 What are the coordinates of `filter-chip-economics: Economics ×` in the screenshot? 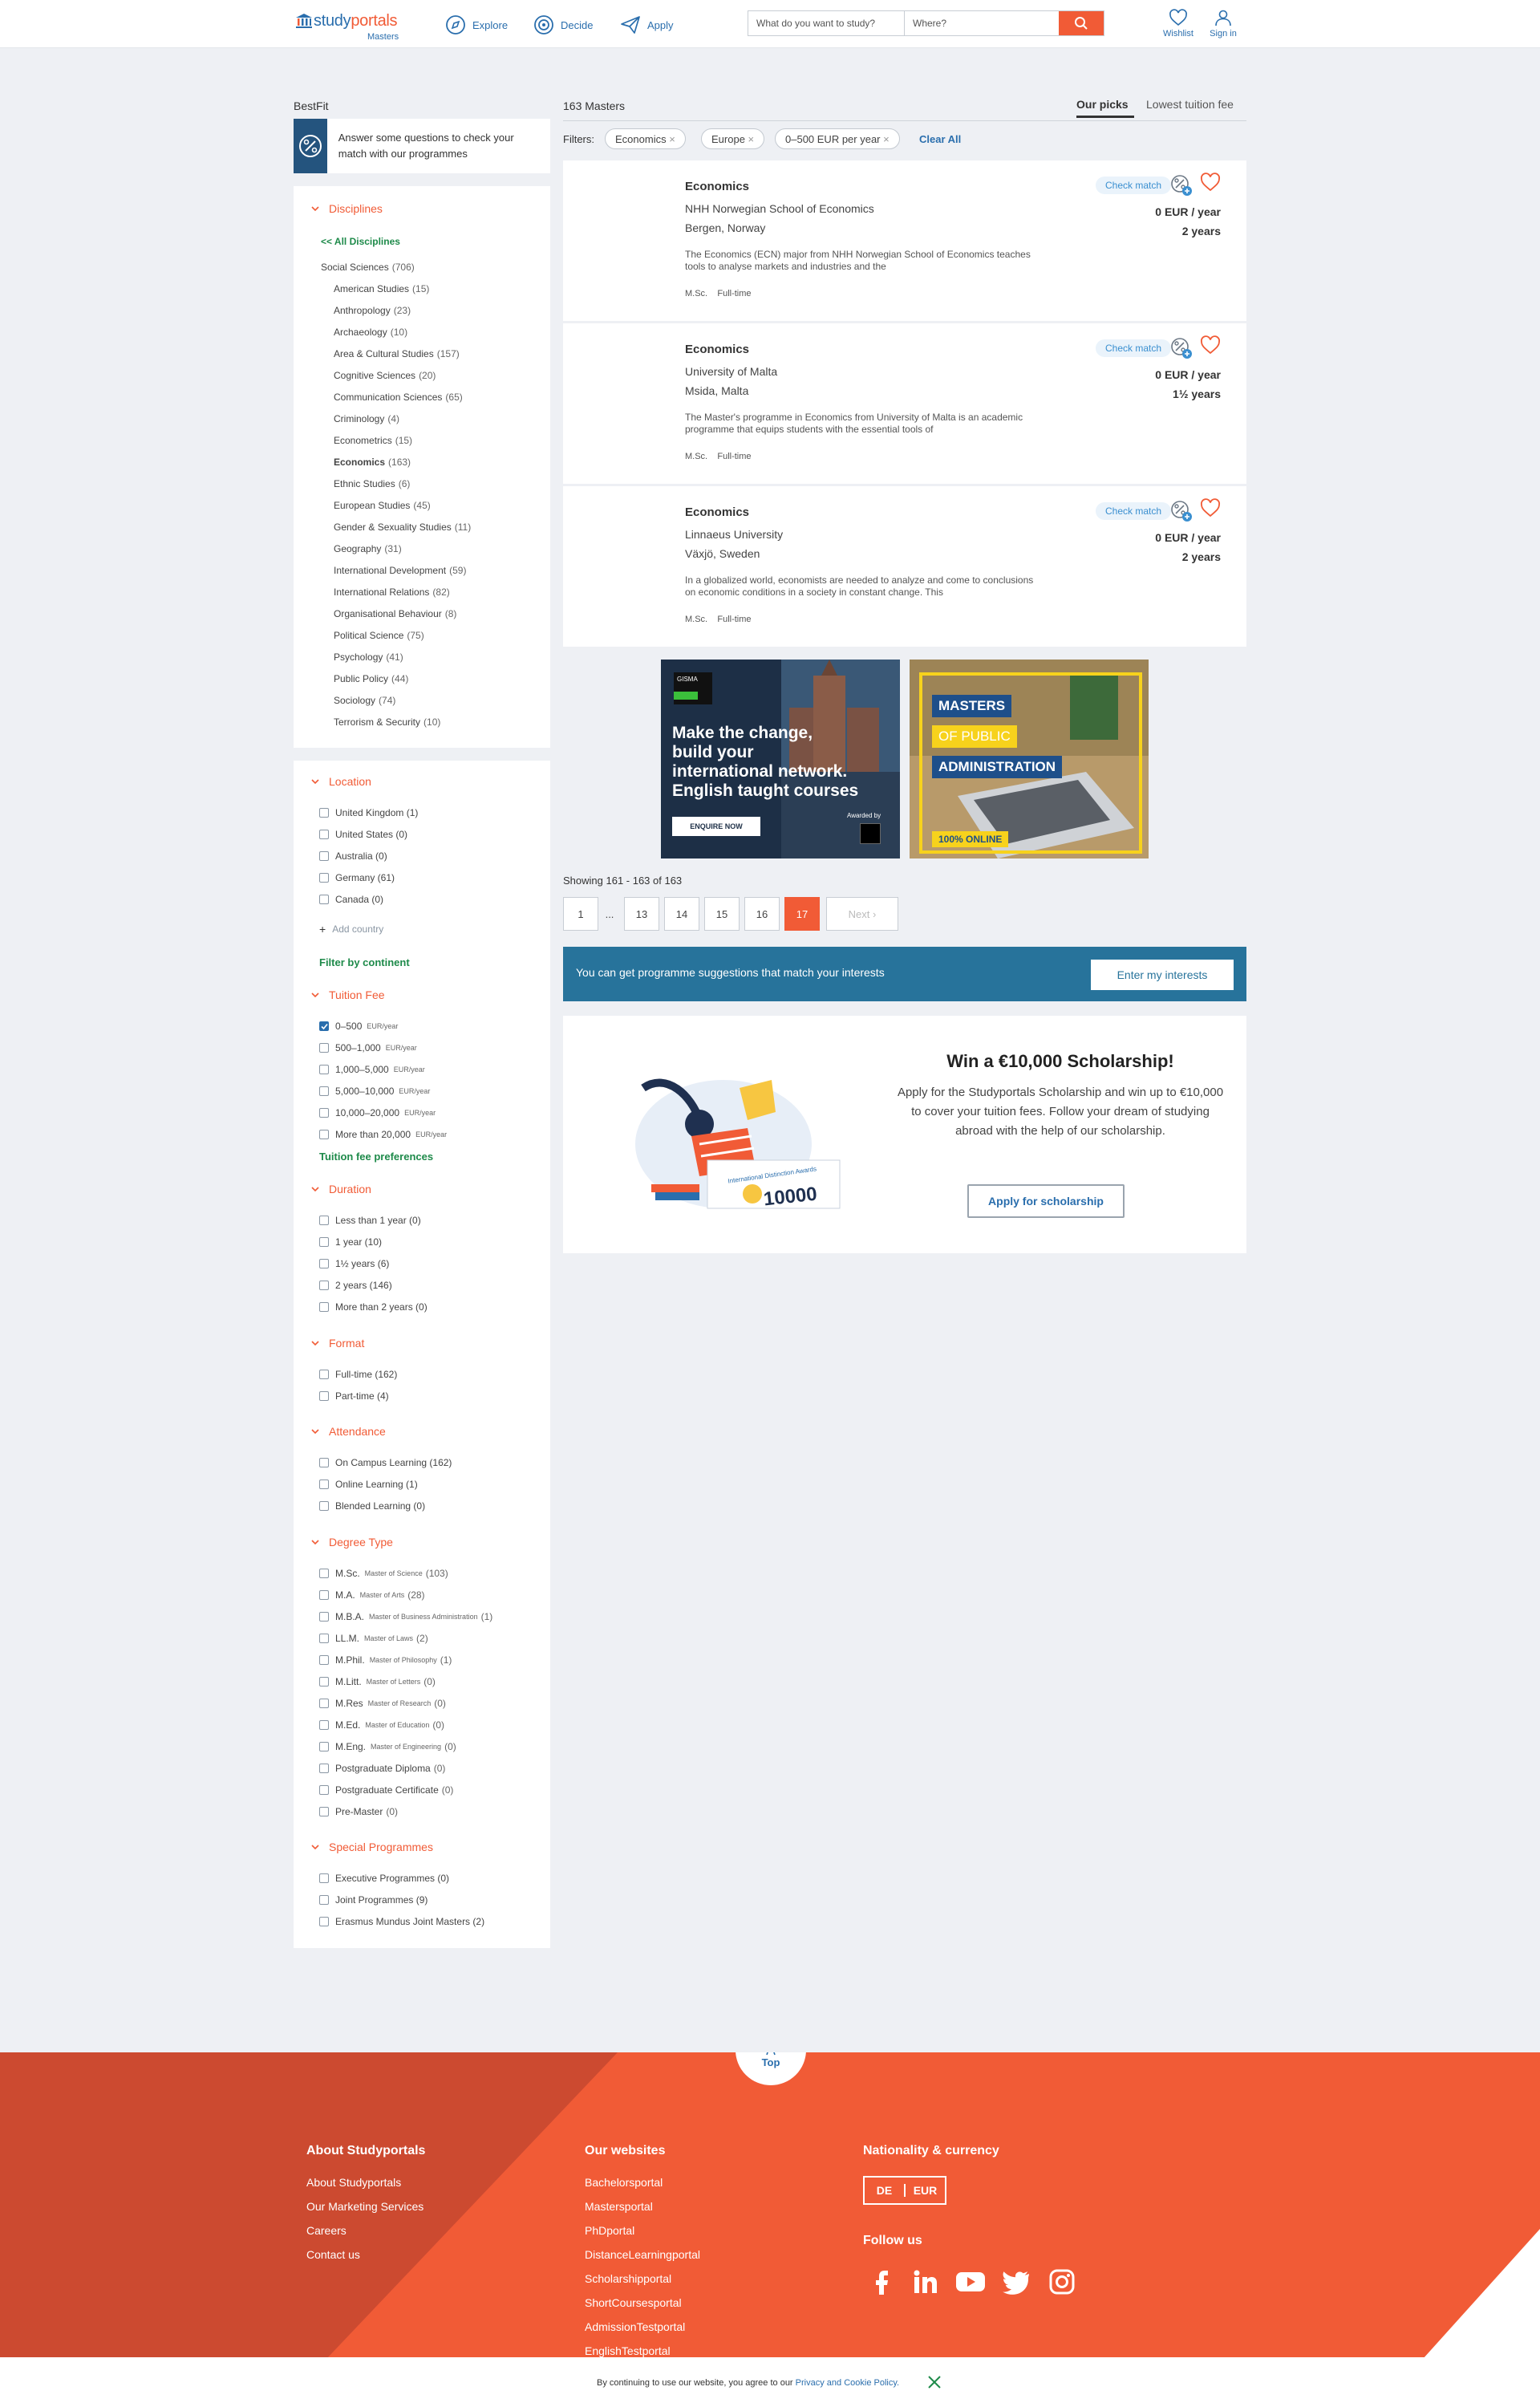 It's located at (645, 138).